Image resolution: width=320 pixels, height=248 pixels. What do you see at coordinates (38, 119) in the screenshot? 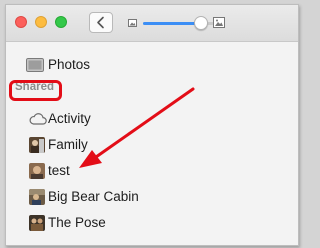
I see `cloud-icon` at bounding box center [38, 119].